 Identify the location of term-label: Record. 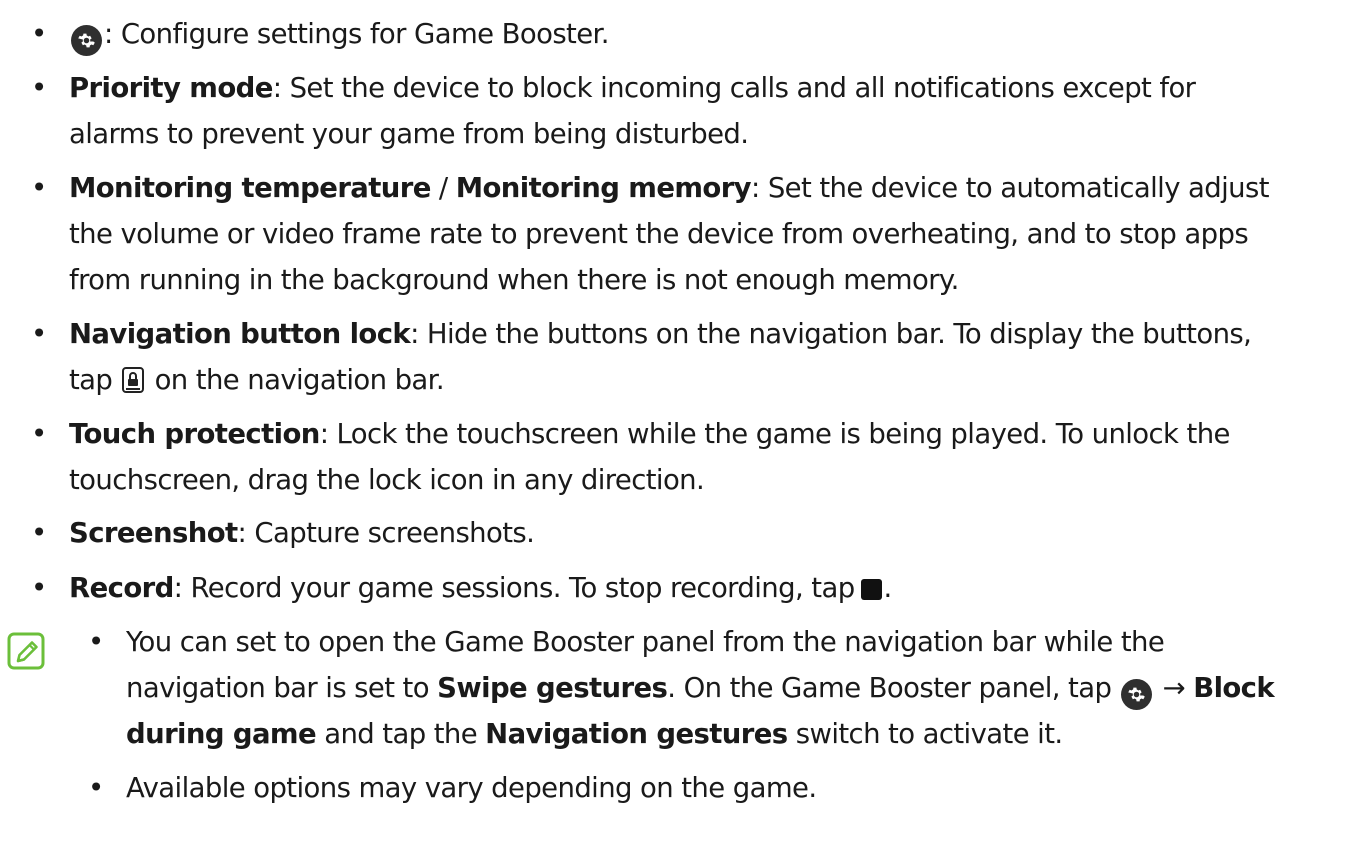
(121, 588).